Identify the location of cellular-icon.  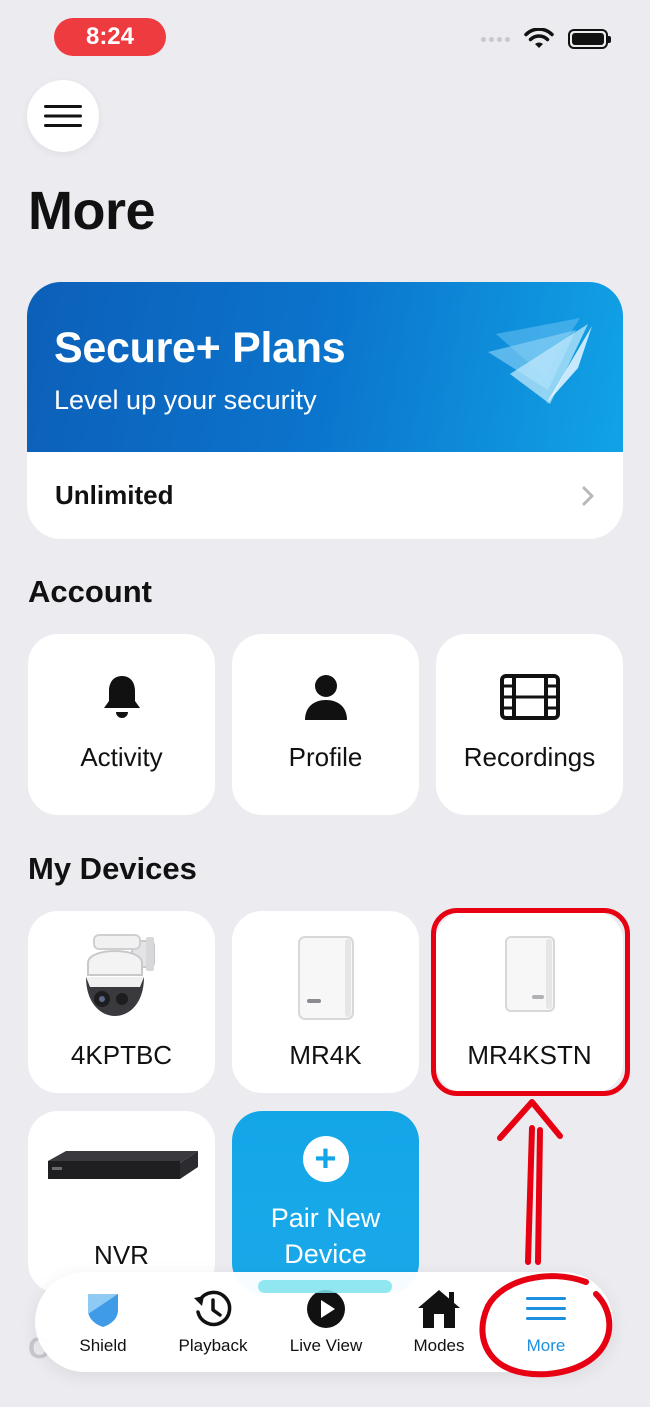
(495, 39).